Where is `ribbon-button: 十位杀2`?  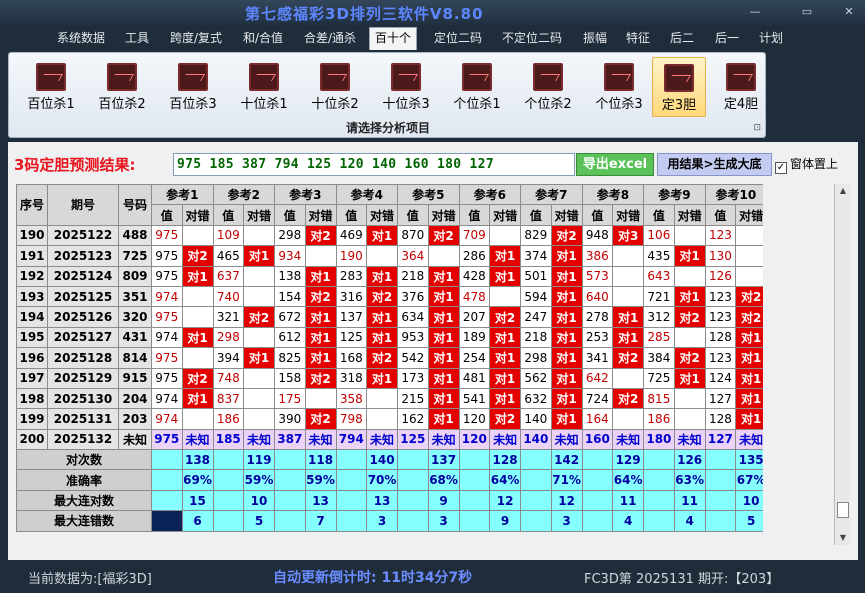
ribbon-button: 十位杀2 is located at coordinates (335, 87).